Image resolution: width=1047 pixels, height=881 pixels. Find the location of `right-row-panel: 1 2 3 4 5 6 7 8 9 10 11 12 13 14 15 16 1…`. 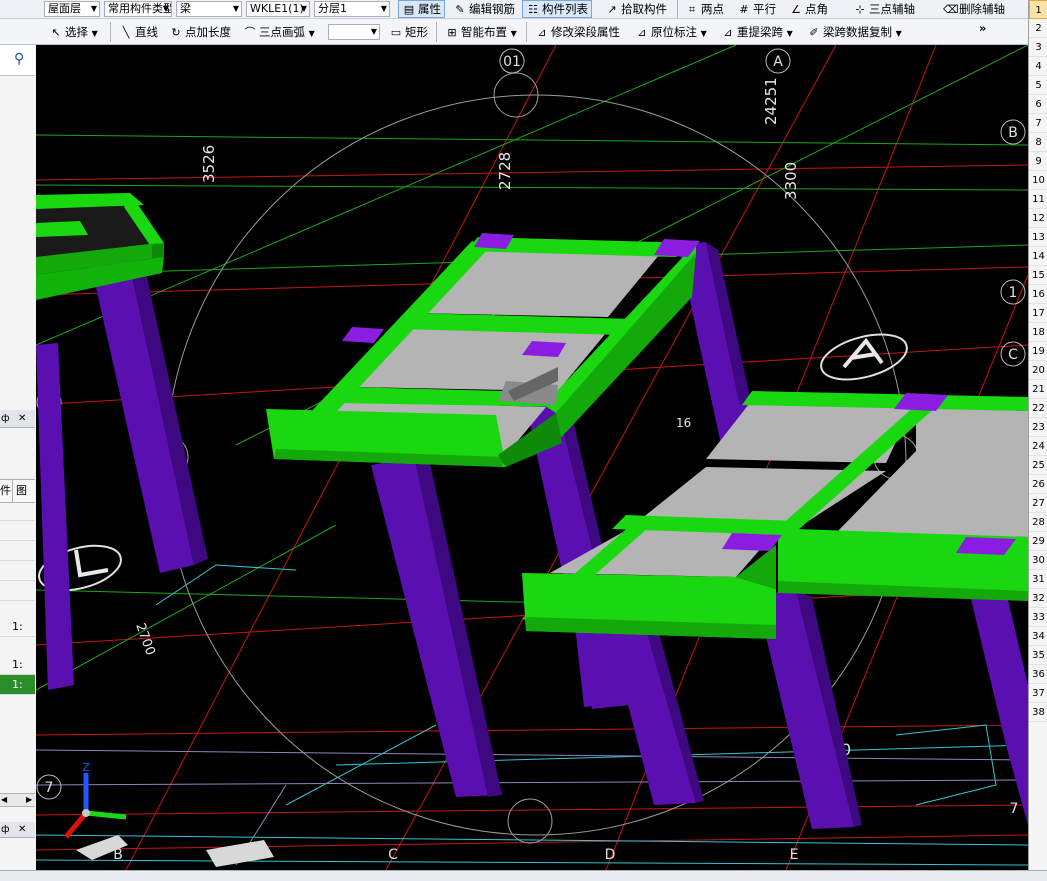

right-row-panel: 1 2 3 4 5 6 7 8 9 10 11 12 13 14 15 16 1… is located at coordinates (1037, 440).